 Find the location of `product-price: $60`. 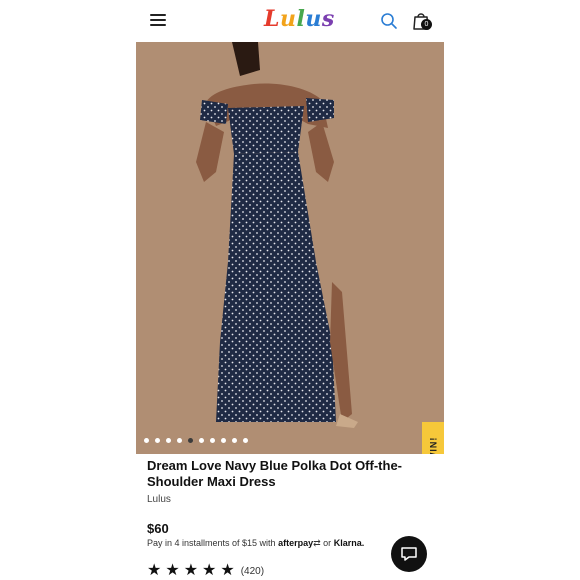

product-price: $60 is located at coordinates (158, 528).